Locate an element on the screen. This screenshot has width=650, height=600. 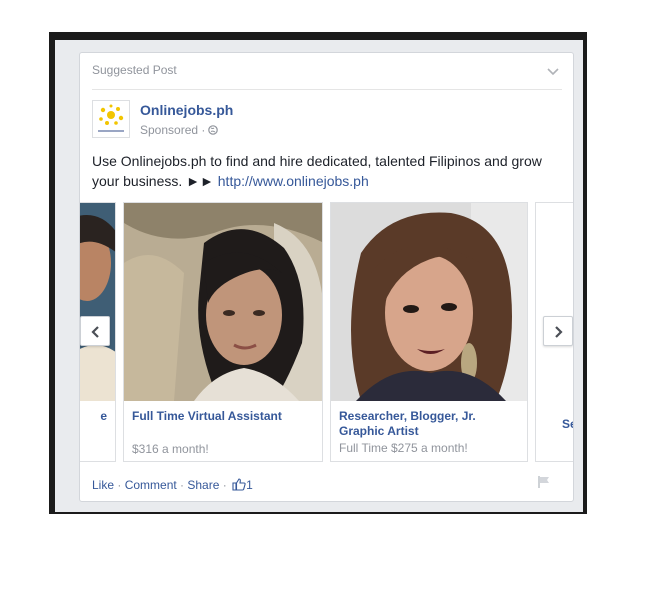
carousel-item-subtitle: Full Time $275 a month! is located at coordinates (403, 448).